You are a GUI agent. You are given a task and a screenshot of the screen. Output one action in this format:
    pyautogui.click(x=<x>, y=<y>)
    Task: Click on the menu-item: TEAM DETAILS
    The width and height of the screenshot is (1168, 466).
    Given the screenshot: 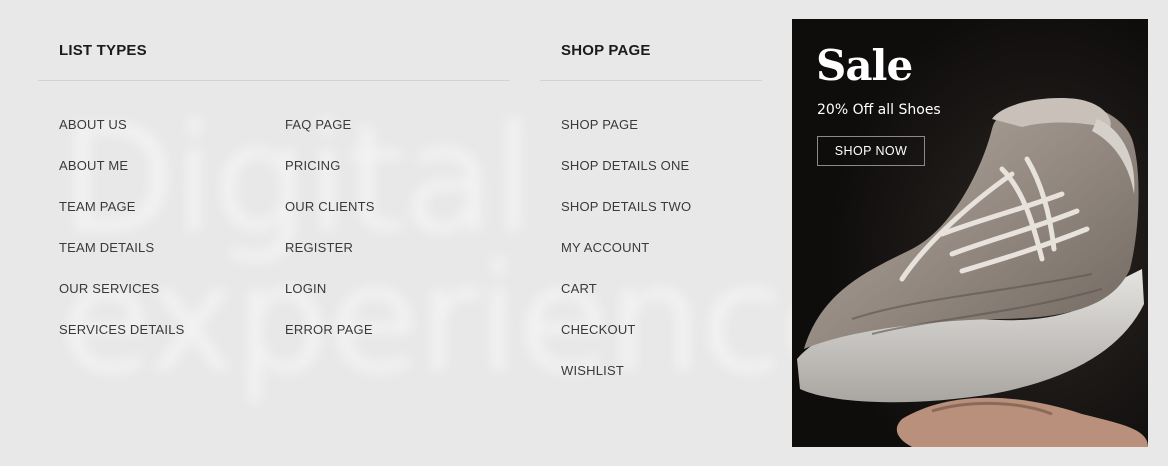 What is the action you would take?
    pyautogui.click(x=122, y=259)
    